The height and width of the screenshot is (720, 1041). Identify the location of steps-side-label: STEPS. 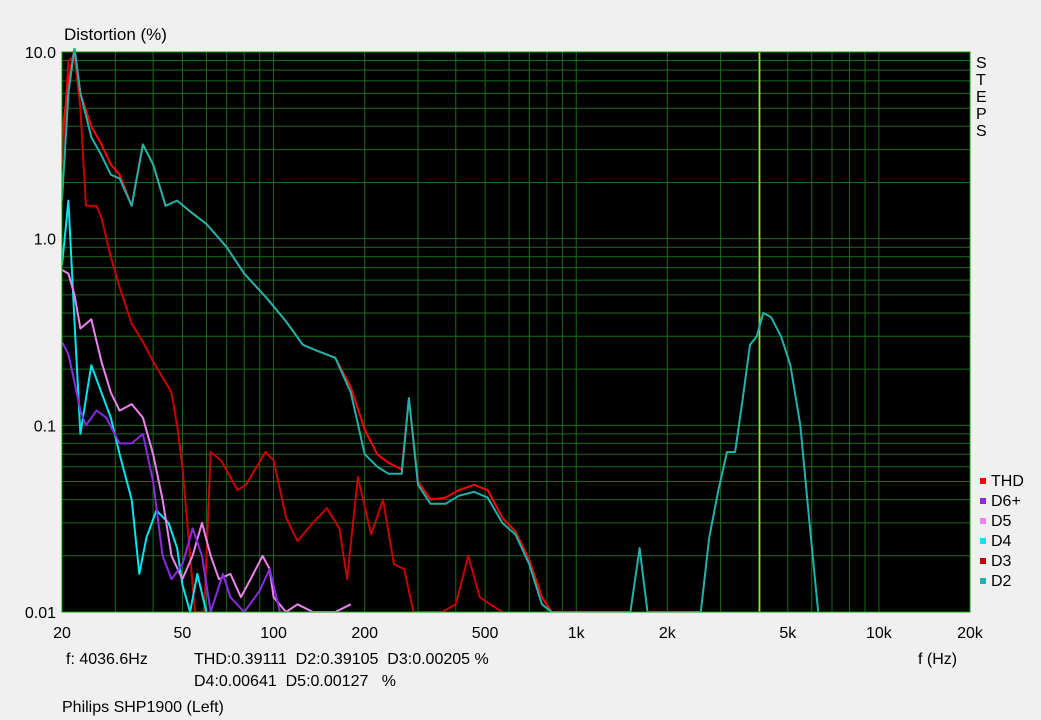
(981, 97).